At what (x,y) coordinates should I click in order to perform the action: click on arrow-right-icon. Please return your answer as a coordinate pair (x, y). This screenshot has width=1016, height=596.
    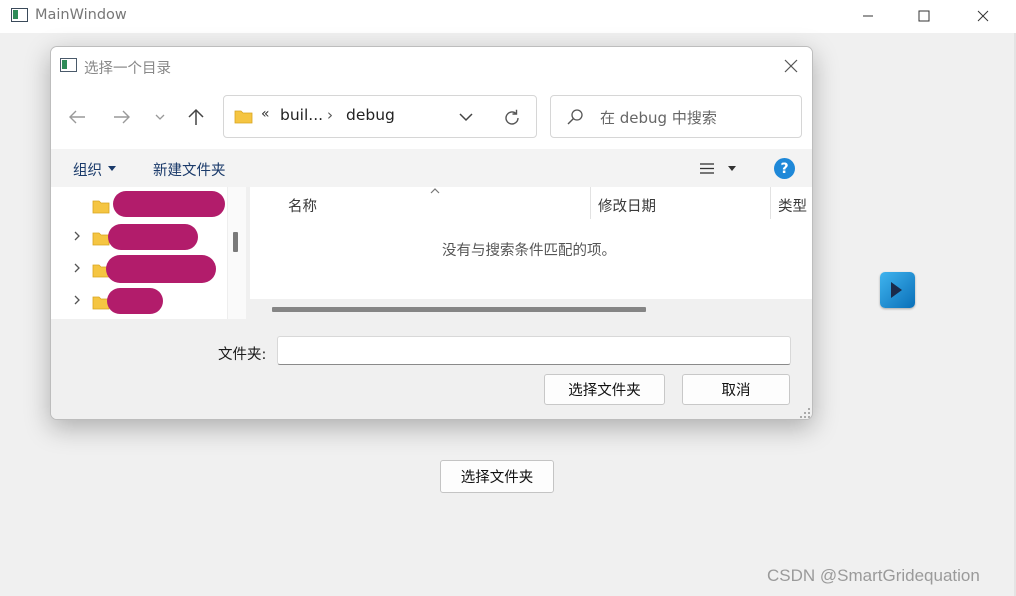
    Looking at the image, I should click on (122, 117).